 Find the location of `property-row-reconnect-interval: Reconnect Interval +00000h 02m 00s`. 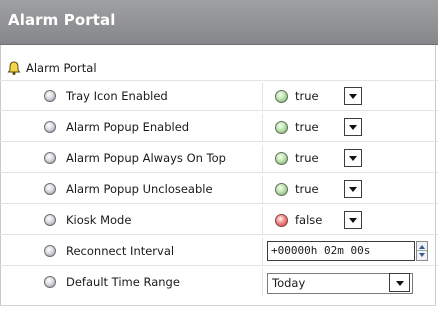

property-row-reconnect-interval: Reconnect Interval +00000h 02m 00s is located at coordinates (219, 252).